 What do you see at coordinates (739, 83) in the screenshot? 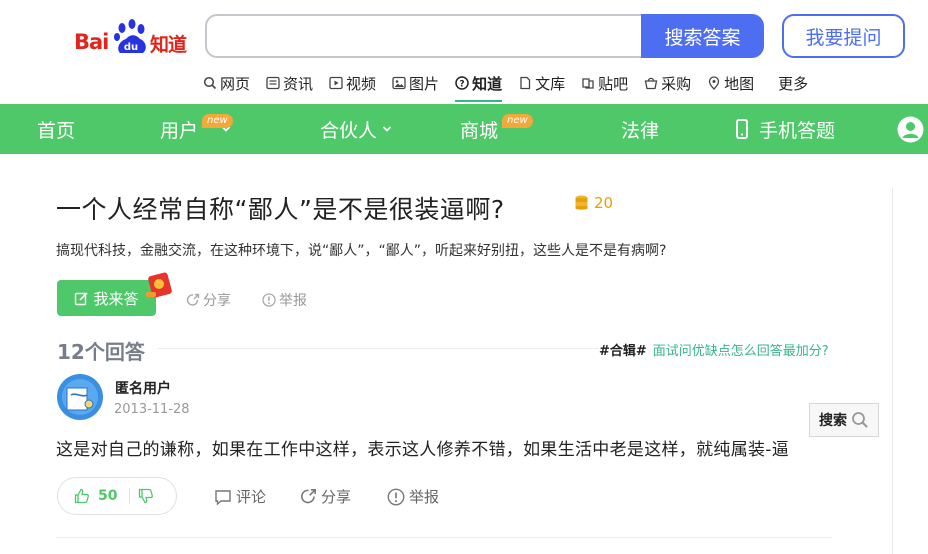
I see `tab-label: 地图` at bounding box center [739, 83].